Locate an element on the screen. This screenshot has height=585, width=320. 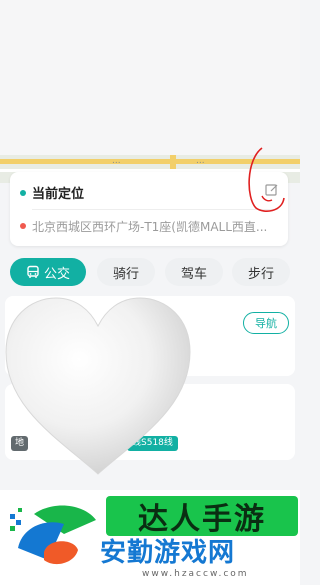
destination-dot-icon is located at coordinates (23, 226).